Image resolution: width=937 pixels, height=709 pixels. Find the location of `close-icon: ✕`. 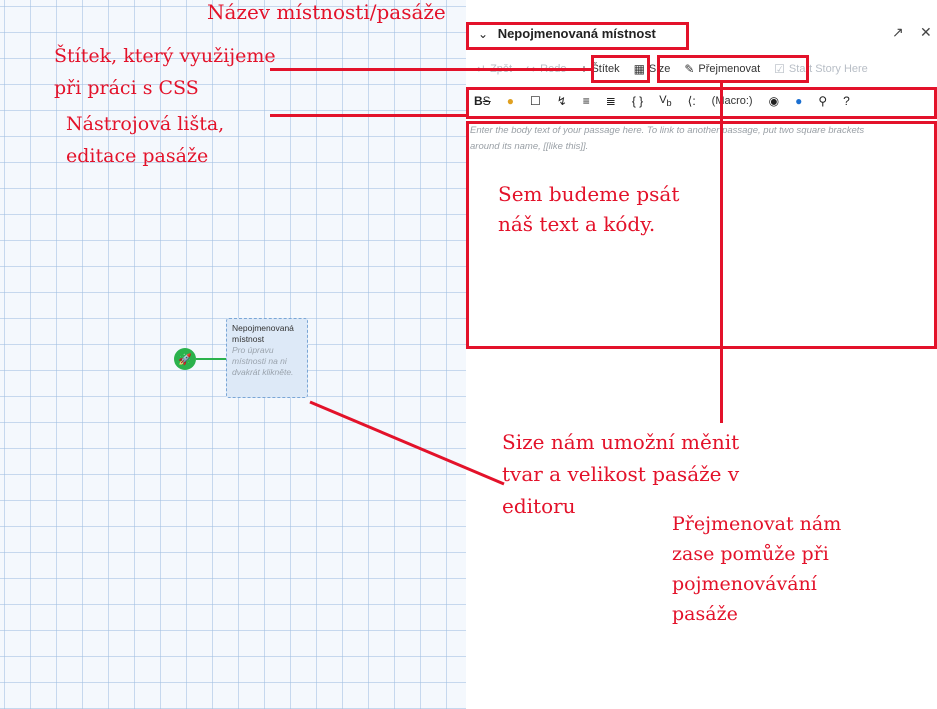

close-icon: ✕ is located at coordinates (926, 32).